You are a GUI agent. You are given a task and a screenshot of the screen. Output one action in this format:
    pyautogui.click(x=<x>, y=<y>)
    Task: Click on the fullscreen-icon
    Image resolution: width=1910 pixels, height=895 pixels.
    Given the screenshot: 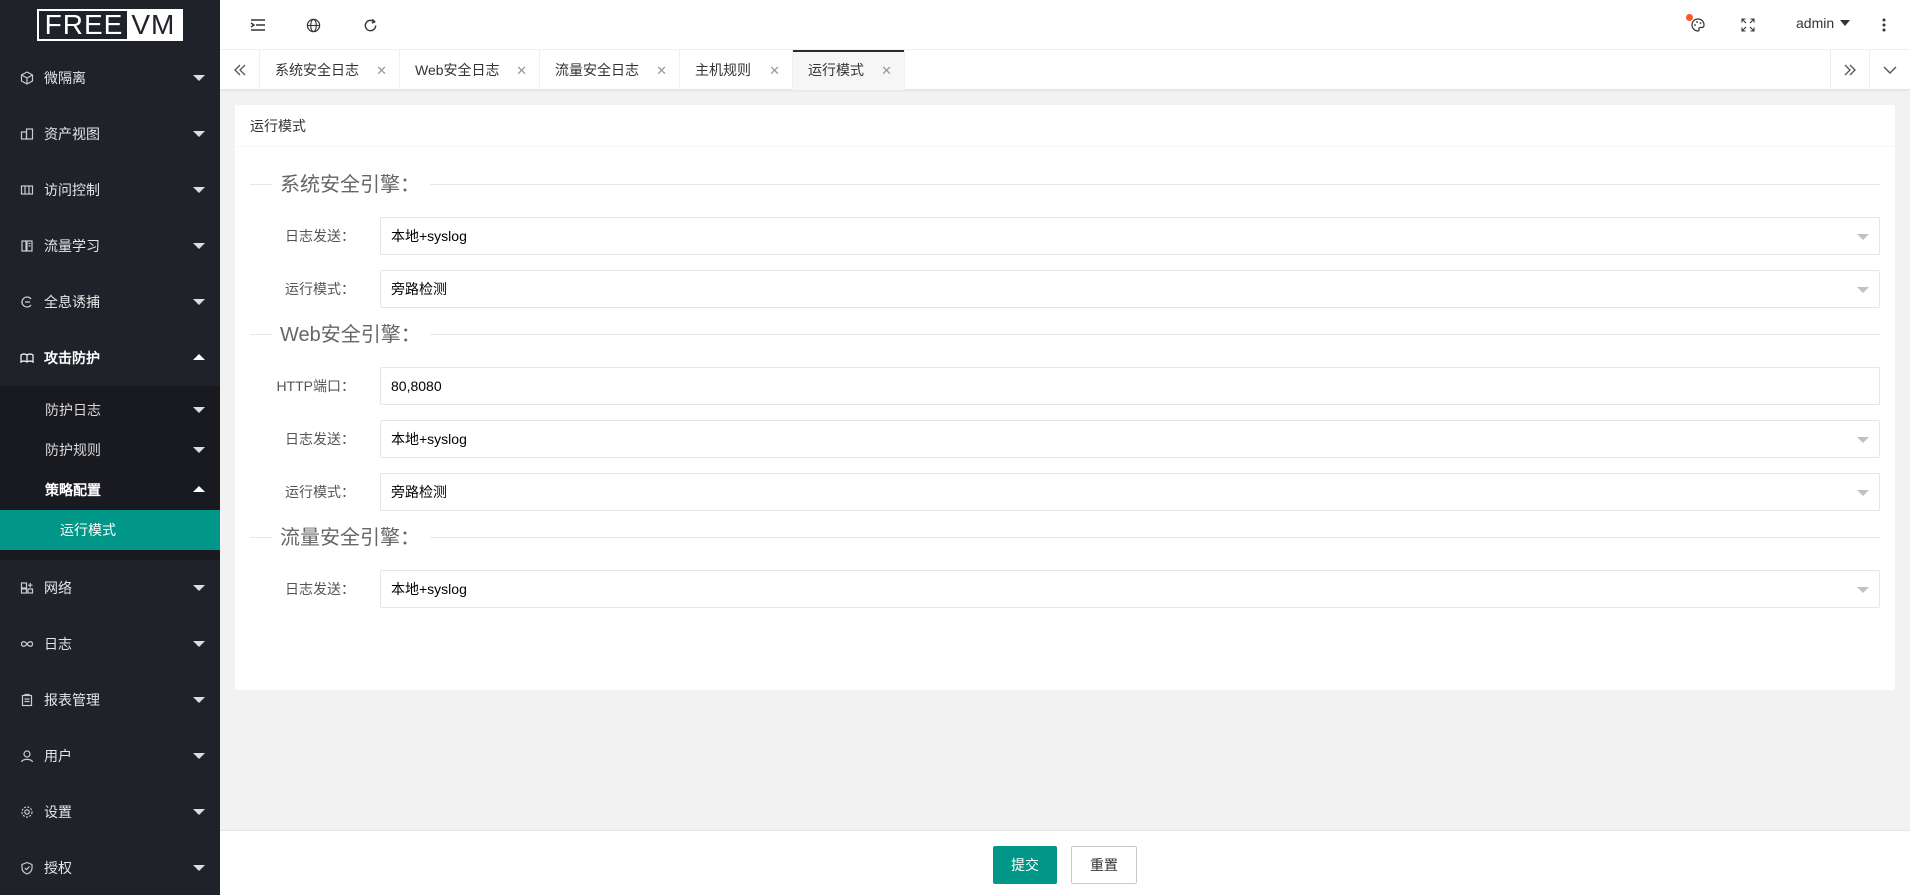 What is the action you would take?
    pyautogui.click(x=1748, y=25)
    